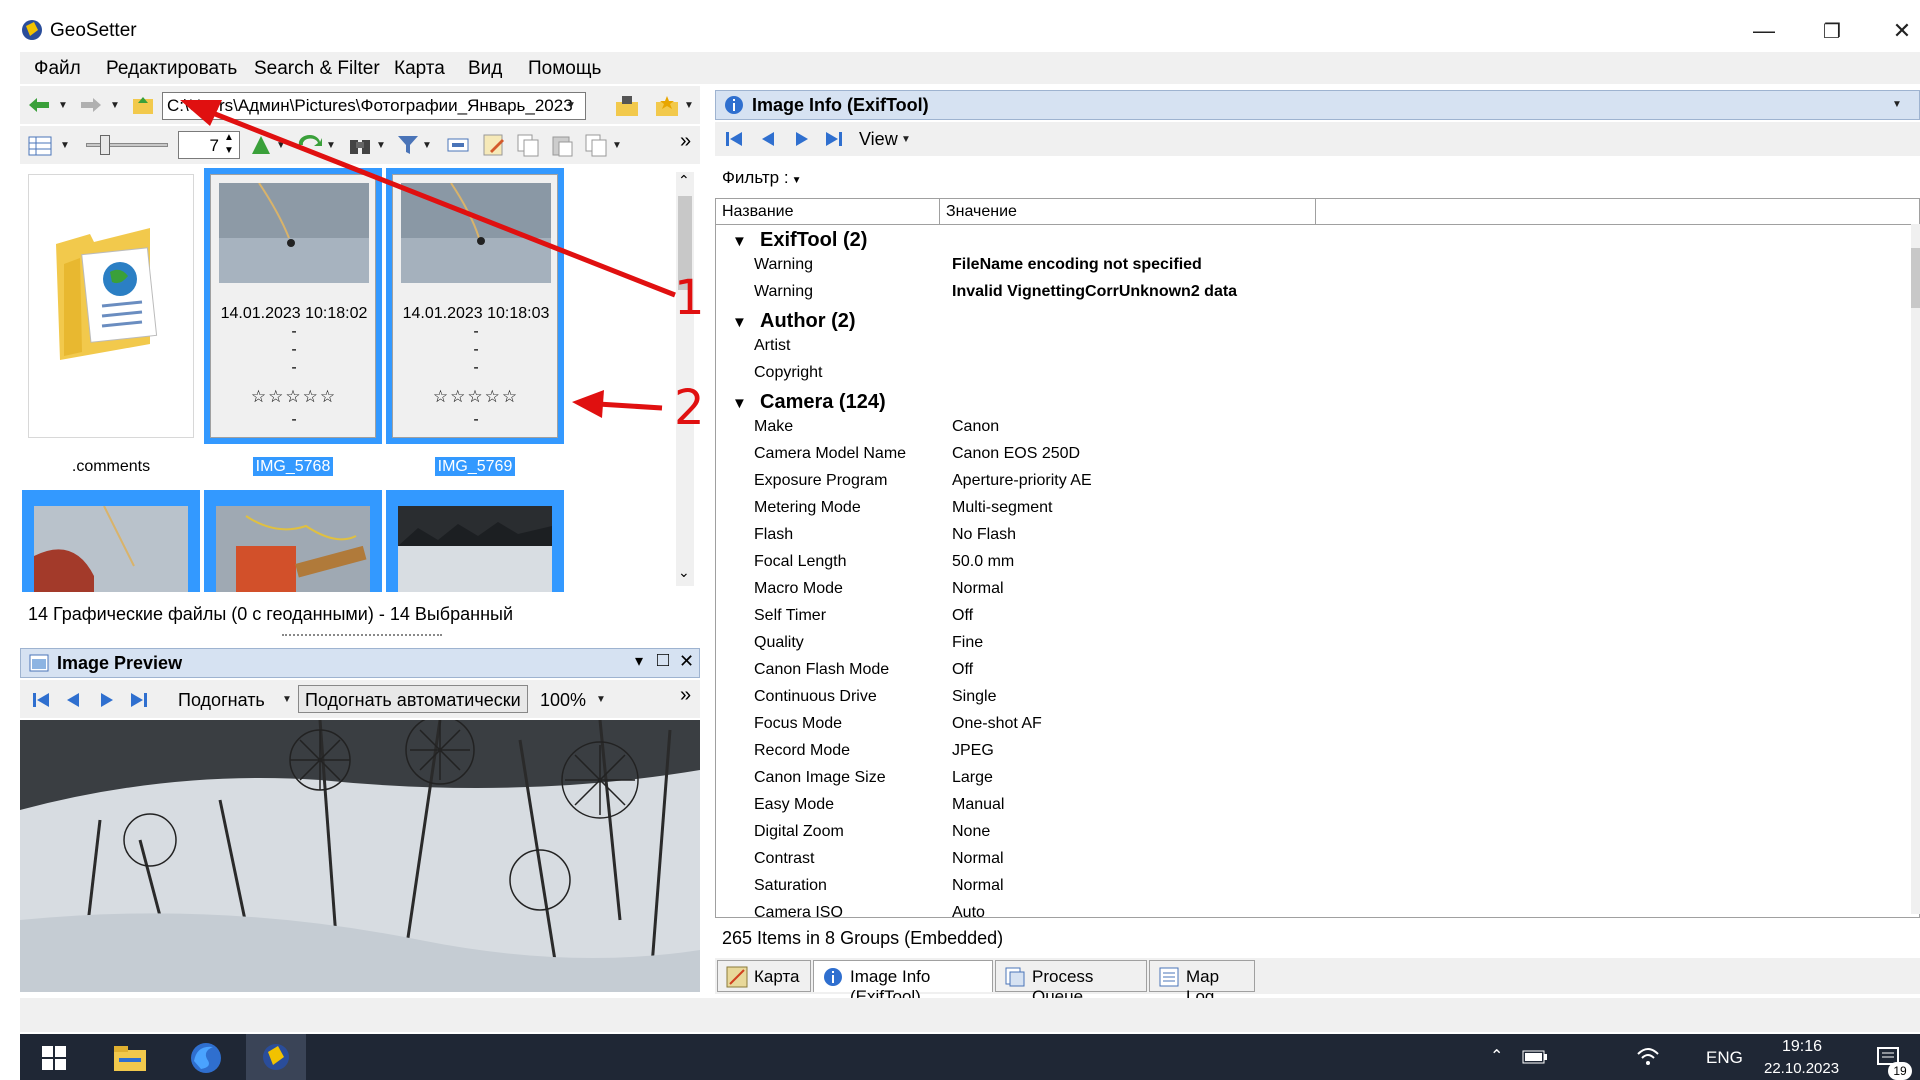 The image size is (1920, 1080). What do you see at coordinates (1016, 454) in the screenshot?
I see `exif-property-value: Canon EOS 250D` at bounding box center [1016, 454].